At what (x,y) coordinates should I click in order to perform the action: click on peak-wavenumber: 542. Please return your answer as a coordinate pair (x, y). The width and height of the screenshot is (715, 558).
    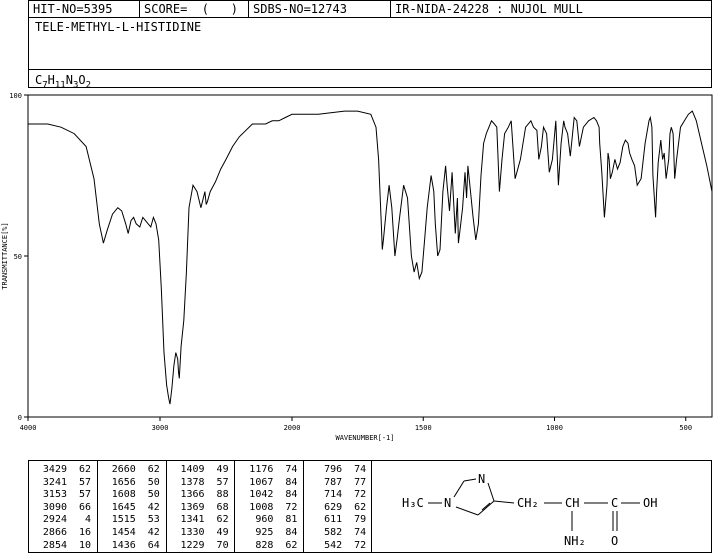
    Looking at the image, I should click on (333, 545).